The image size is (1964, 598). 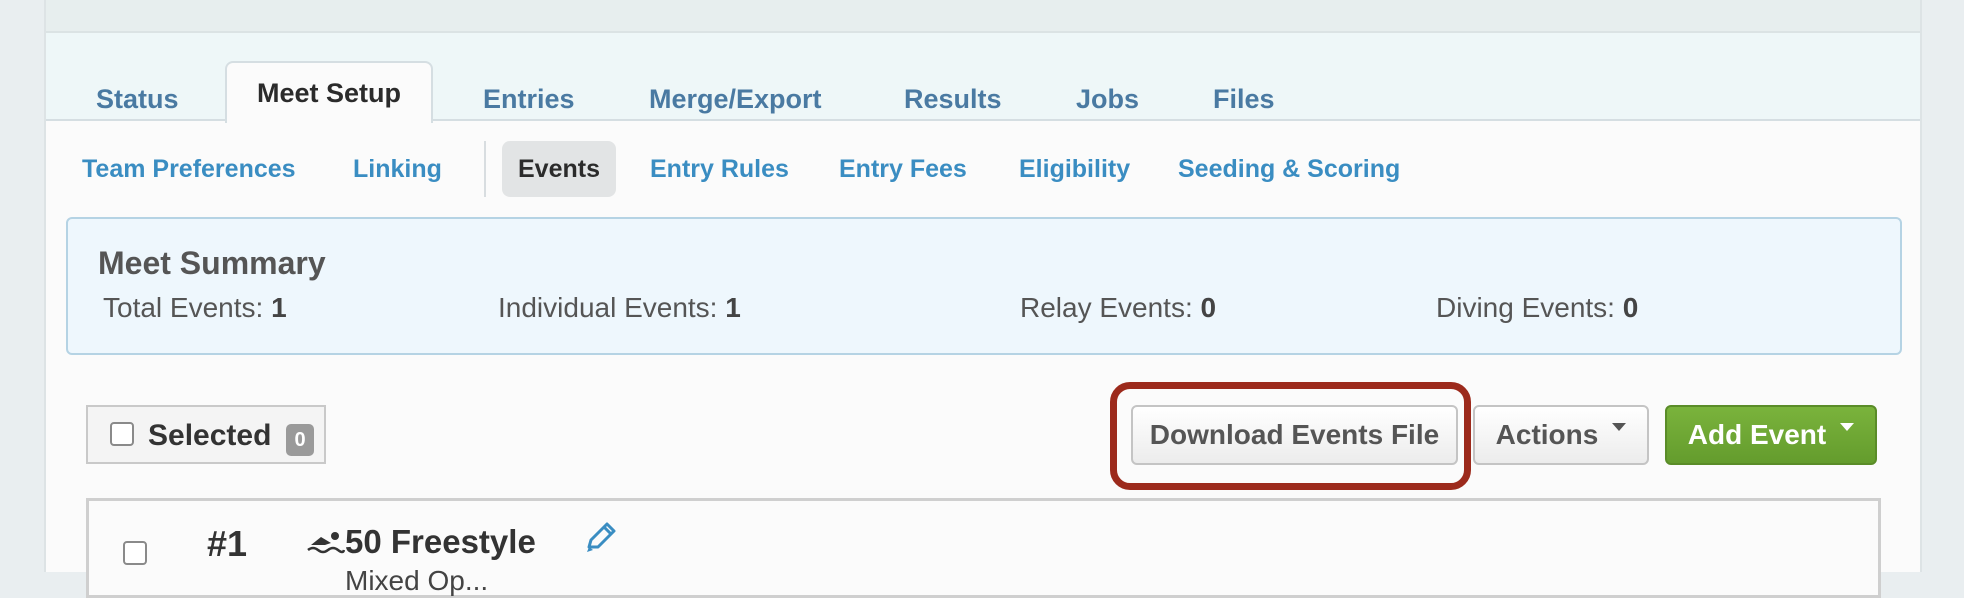 I want to click on subnav-linking: Linking, so click(x=397, y=169).